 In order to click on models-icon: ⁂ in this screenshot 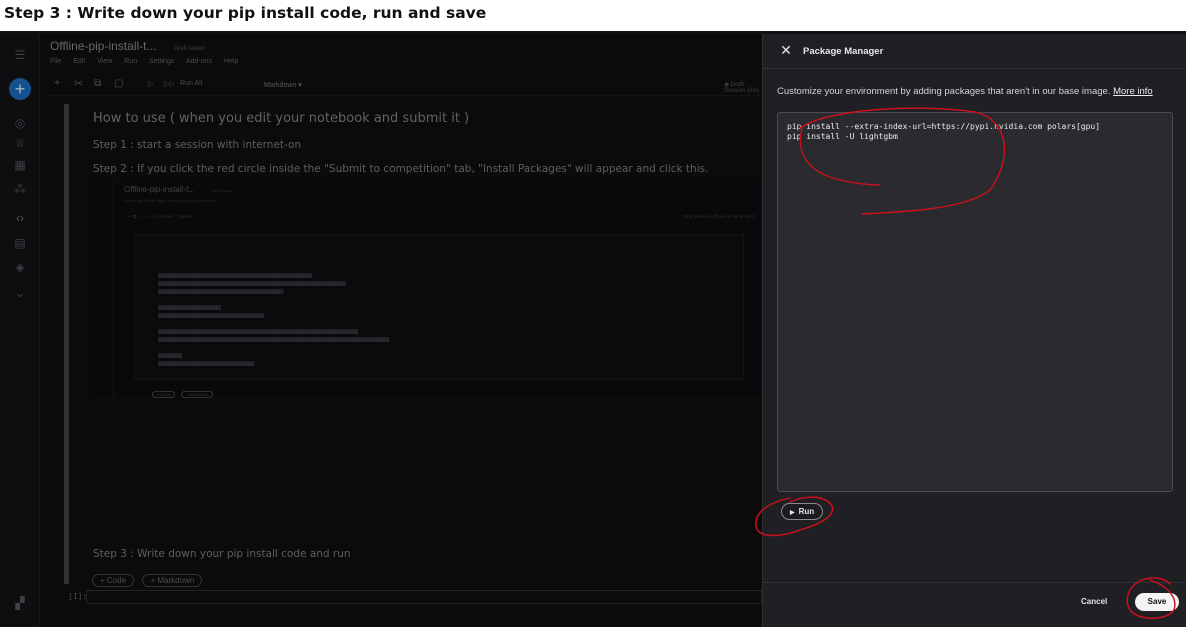, I will do `click(20, 189)`.